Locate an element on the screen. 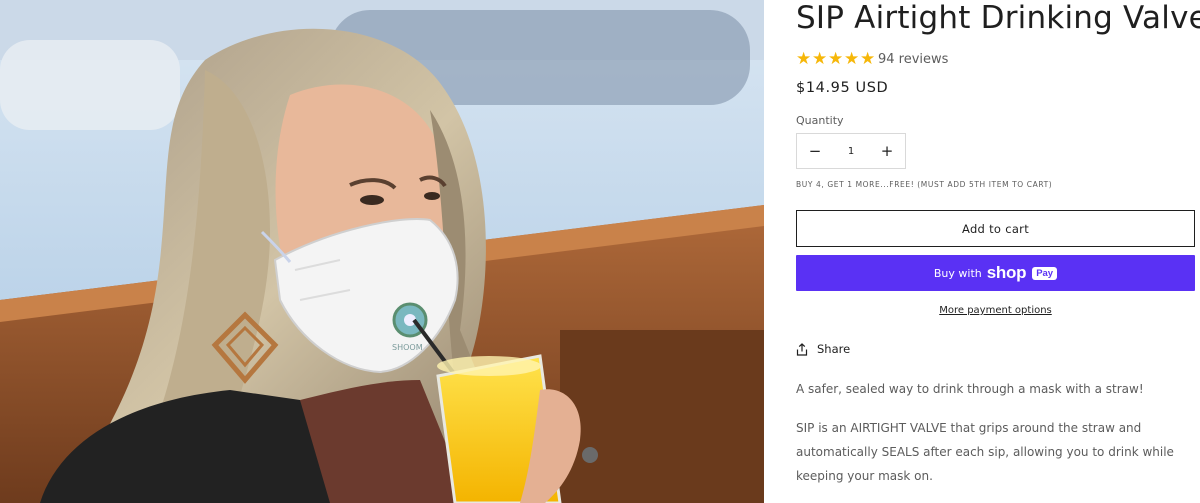 The height and width of the screenshot is (503, 1200). more-payment-options-link: More payment options is located at coordinates (995, 310).